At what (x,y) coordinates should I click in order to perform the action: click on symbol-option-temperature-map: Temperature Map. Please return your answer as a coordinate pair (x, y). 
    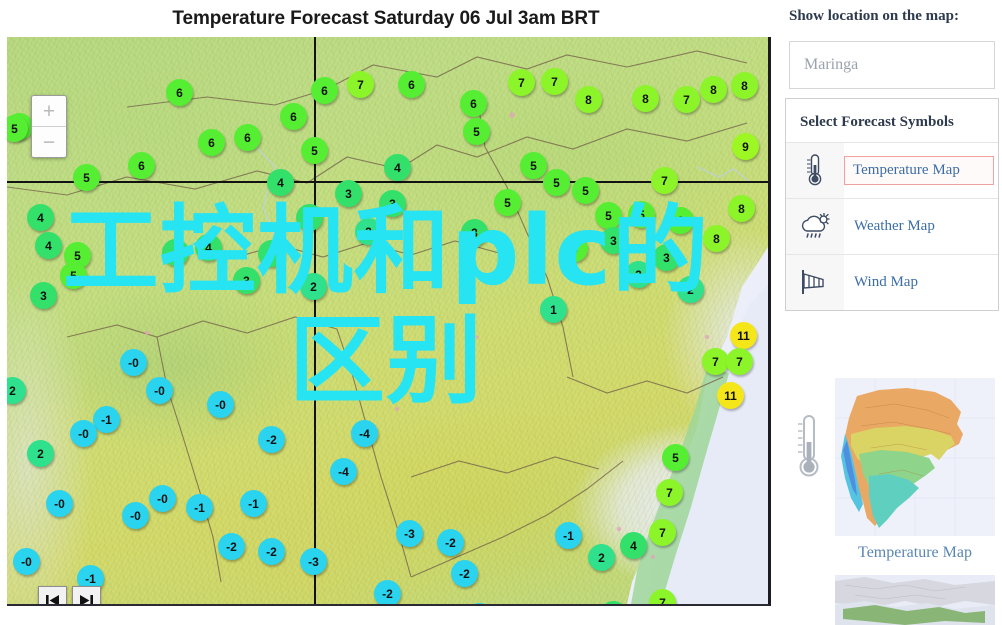
    Looking at the image, I should click on (892, 169).